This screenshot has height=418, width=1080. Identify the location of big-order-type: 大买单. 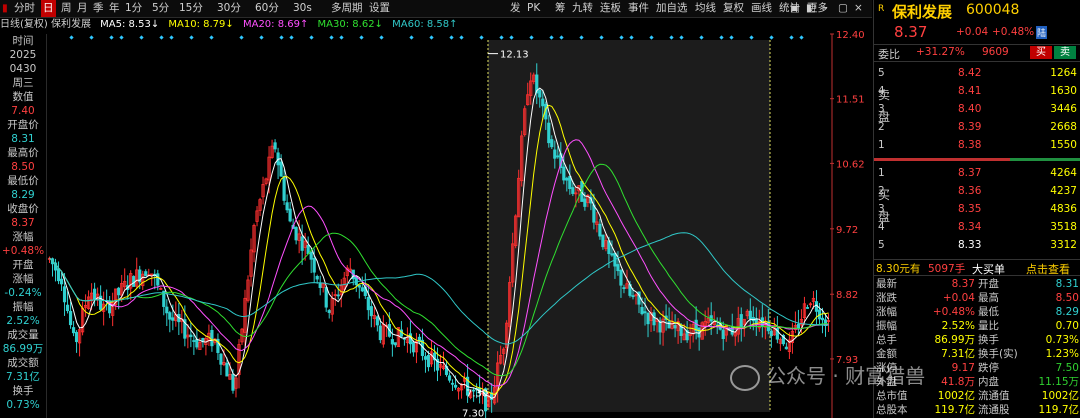
(988, 269).